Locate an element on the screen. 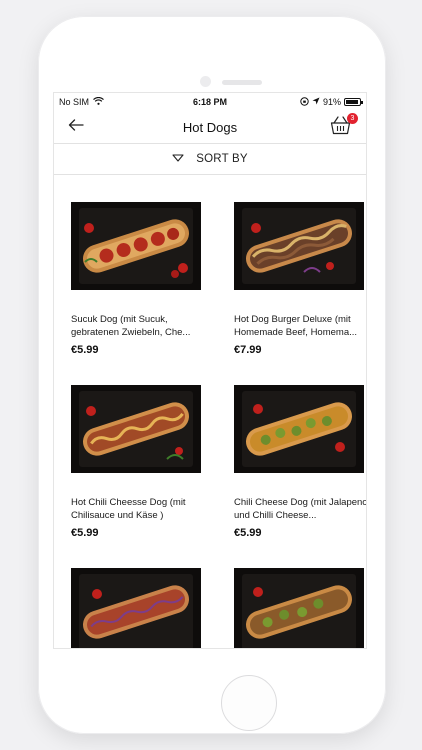 The image size is (422, 750). product-price: €7.99 is located at coordinates (248, 350).